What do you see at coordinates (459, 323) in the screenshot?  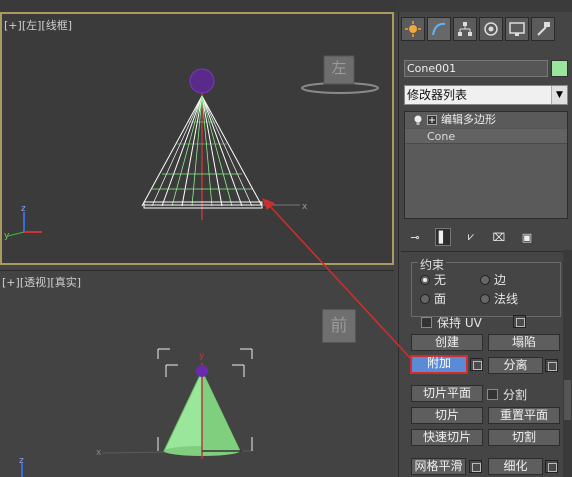 I see `checkbox-label: 保持 UV` at bounding box center [459, 323].